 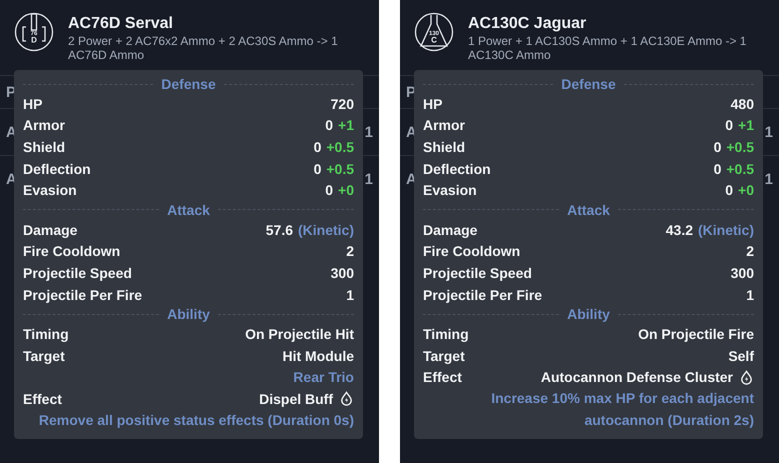 I want to click on stat-value: 720, so click(x=342, y=104).